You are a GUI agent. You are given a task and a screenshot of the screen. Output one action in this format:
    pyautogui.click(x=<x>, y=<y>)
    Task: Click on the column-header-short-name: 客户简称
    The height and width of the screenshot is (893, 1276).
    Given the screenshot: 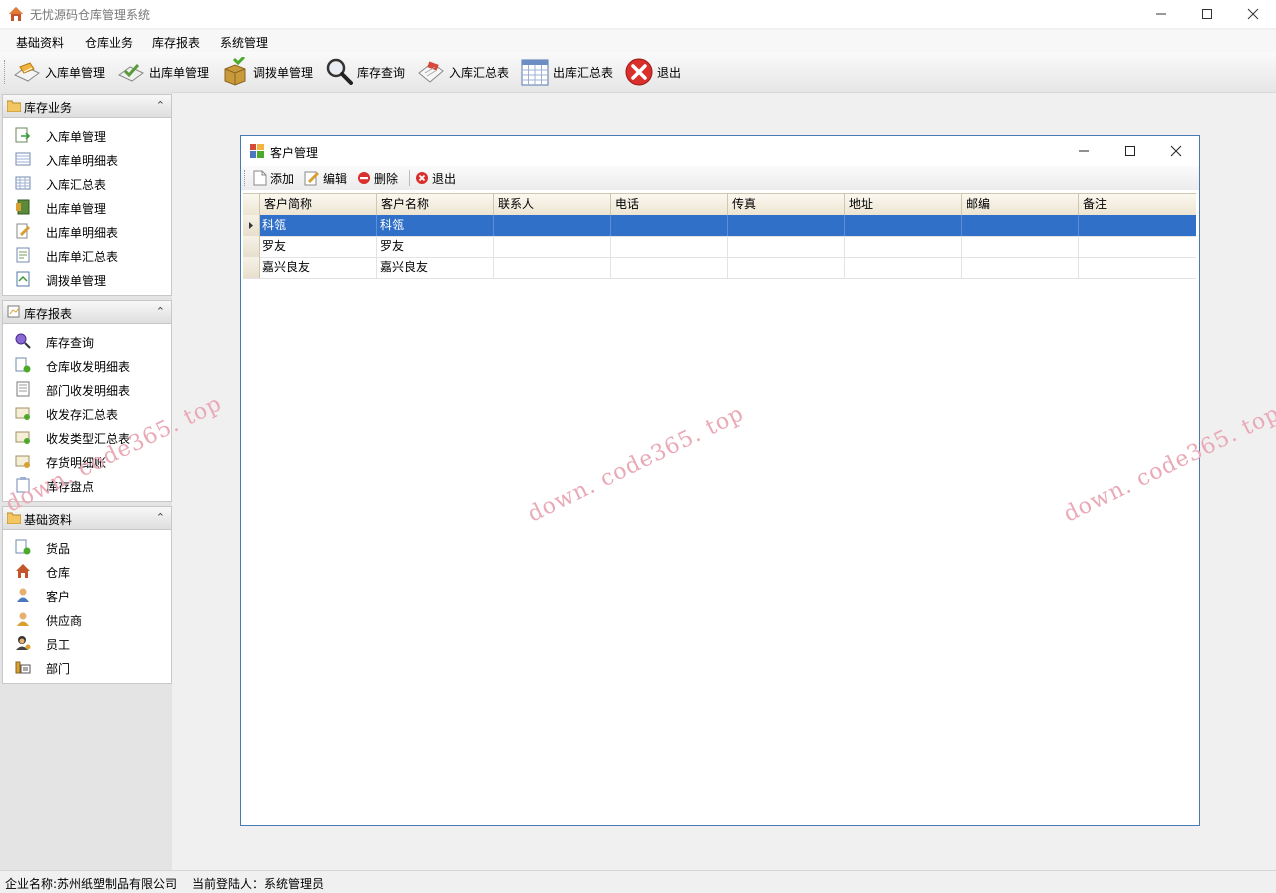 What is the action you would take?
    pyautogui.click(x=317, y=204)
    